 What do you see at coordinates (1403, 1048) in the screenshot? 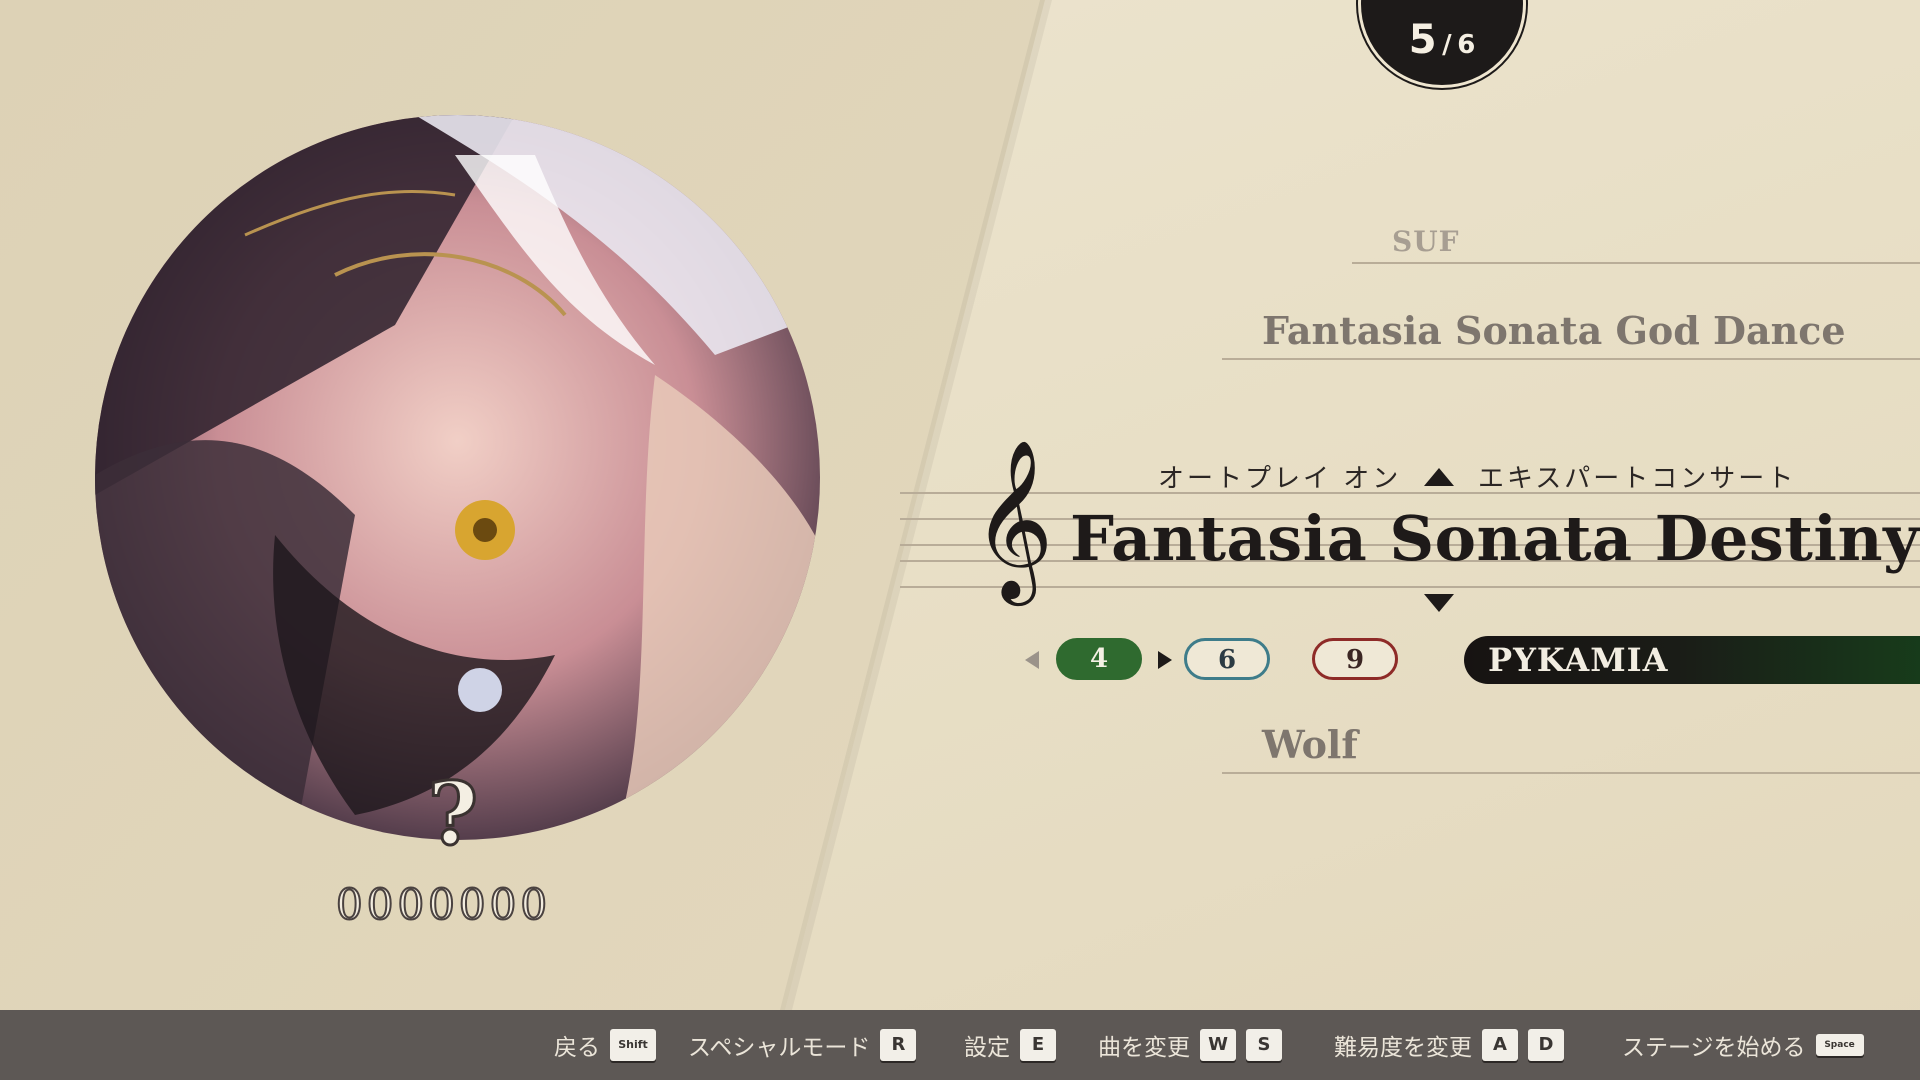
I see `hint-change-diff-label: 難易度を変更` at bounding box center [1403, 1048].